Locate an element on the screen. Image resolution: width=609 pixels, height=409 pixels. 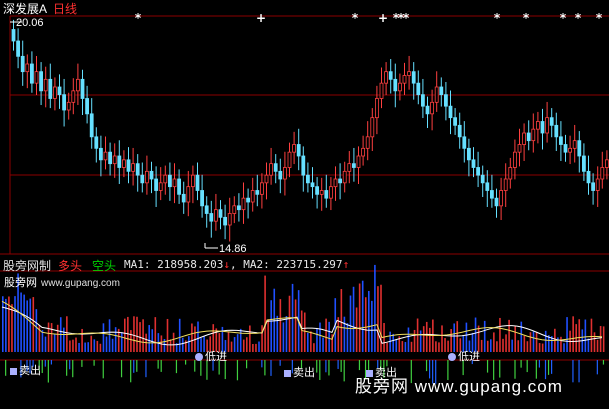
ma1-value: MA1: 218958.203 is located at coordinates (174, 264).